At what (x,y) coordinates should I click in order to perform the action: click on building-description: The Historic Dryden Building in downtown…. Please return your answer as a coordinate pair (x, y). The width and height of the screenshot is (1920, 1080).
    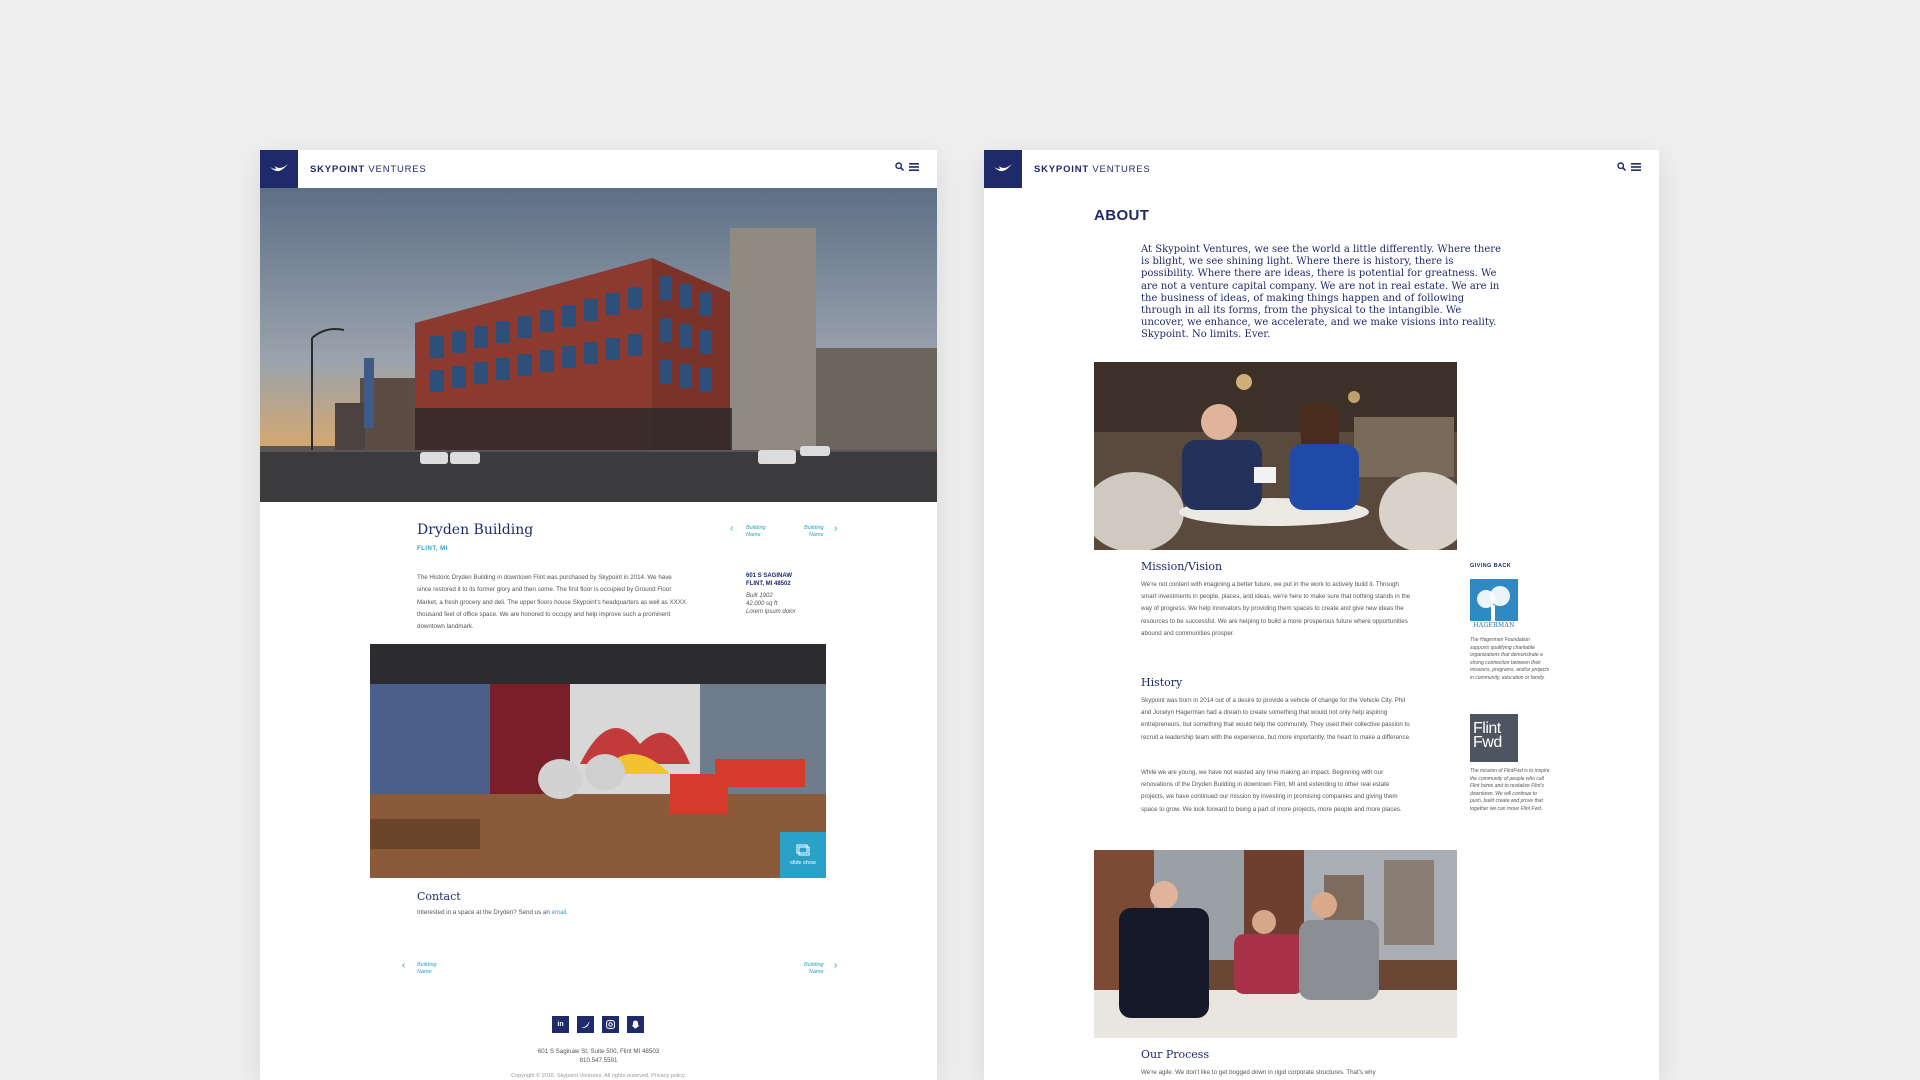
    Looking at the image, I should click on (551, 602).